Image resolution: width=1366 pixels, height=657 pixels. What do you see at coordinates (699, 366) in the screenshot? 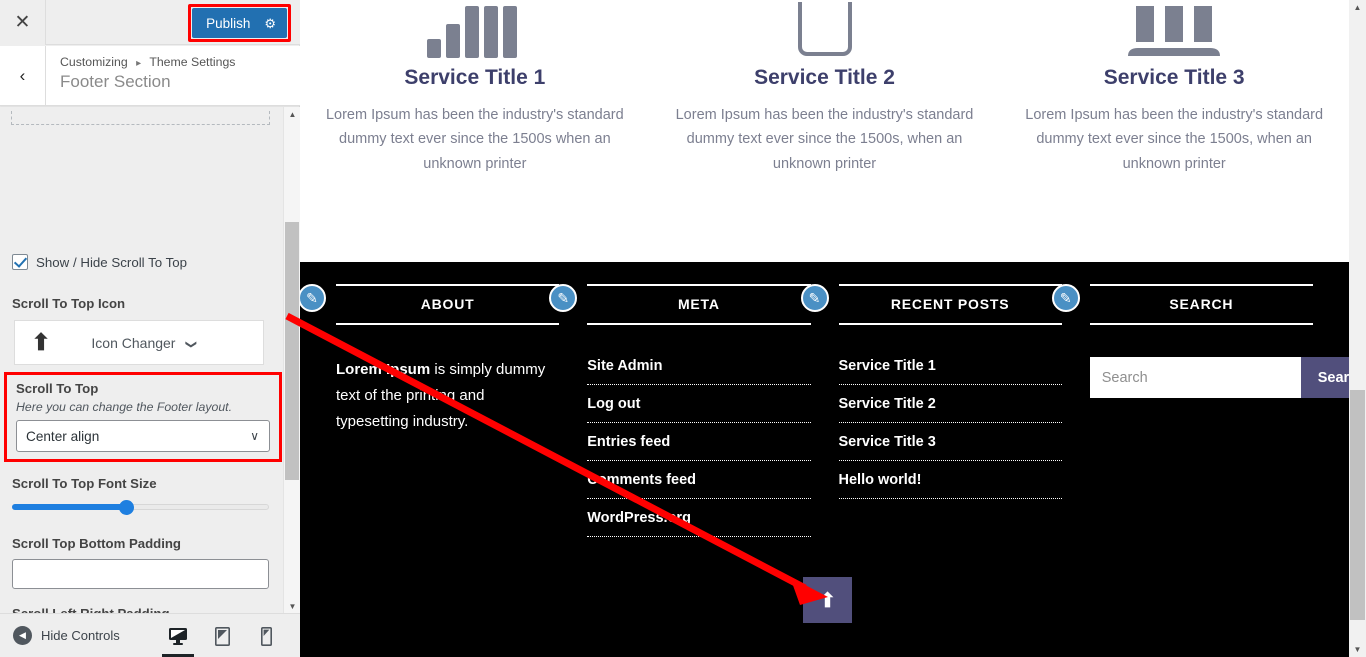
I see `list-item: Site Admin` at bounding box center [699, 366].